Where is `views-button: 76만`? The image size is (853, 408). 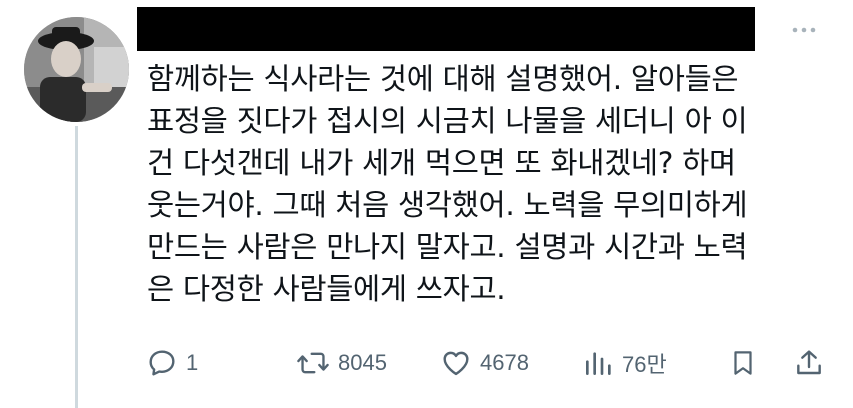 views-button: 76만 is located at coordinates (624, 363).